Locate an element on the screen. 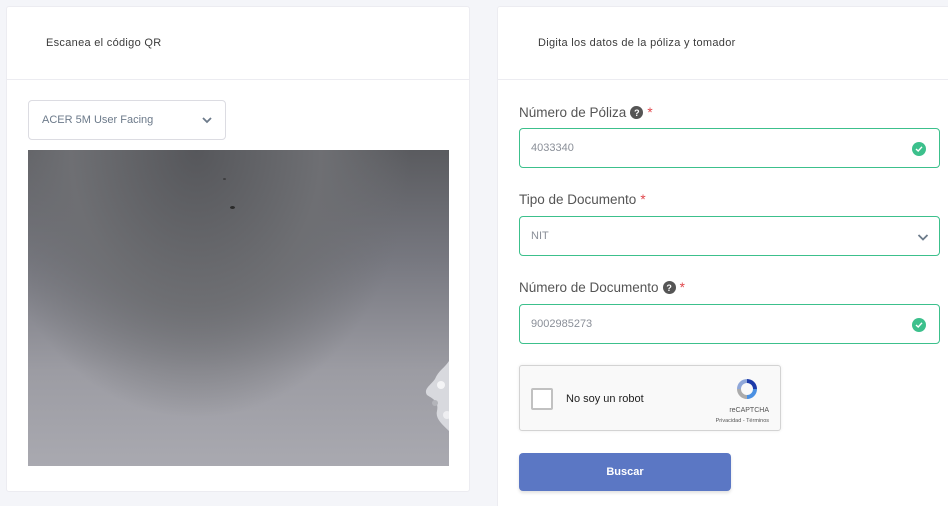  qr-panel-title: Escanea el código QR is located at coordinates (104, 43).